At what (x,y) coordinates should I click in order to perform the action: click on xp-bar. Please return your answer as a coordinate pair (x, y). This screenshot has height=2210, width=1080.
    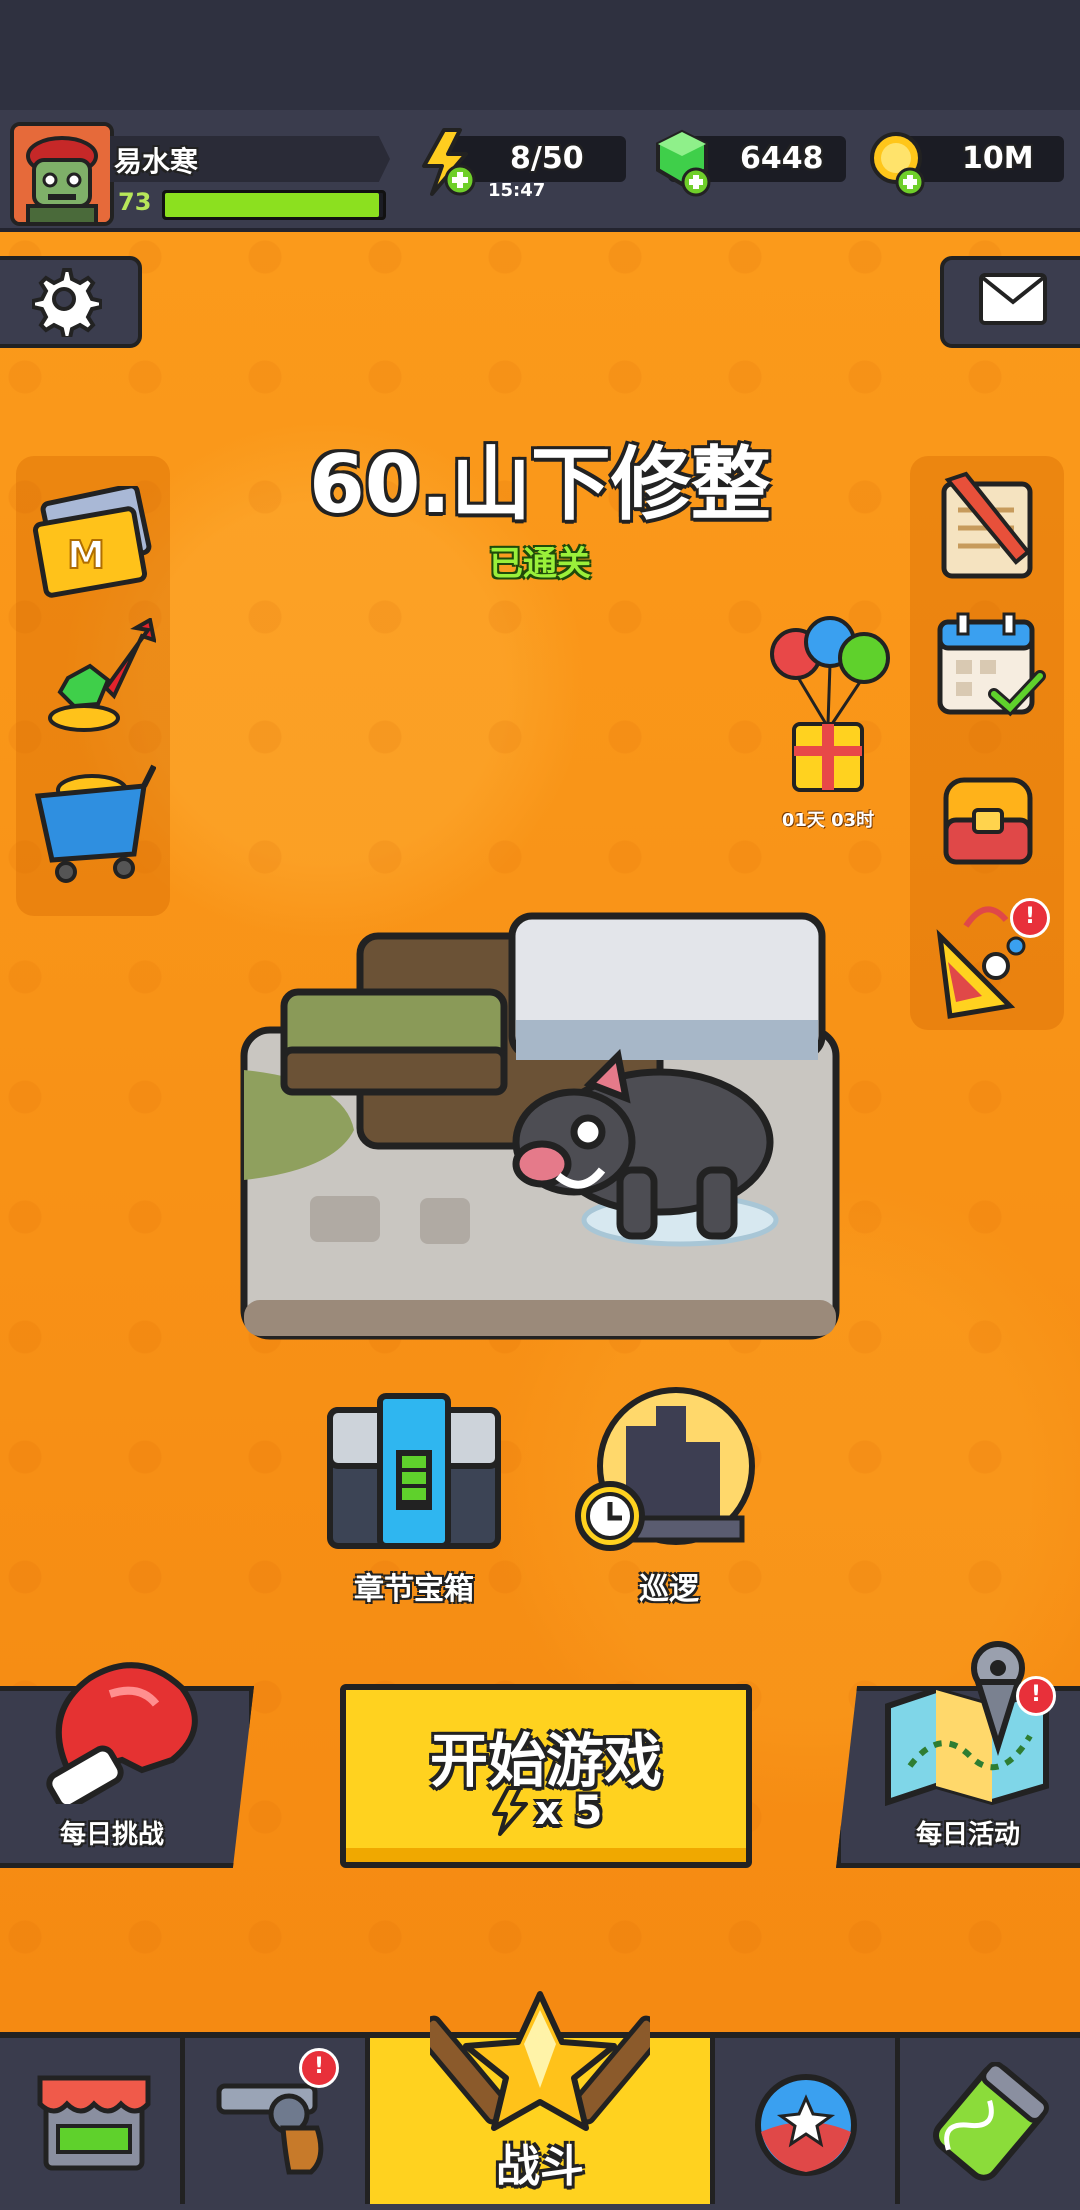
    Looking at the image, I should click on (274, 205).